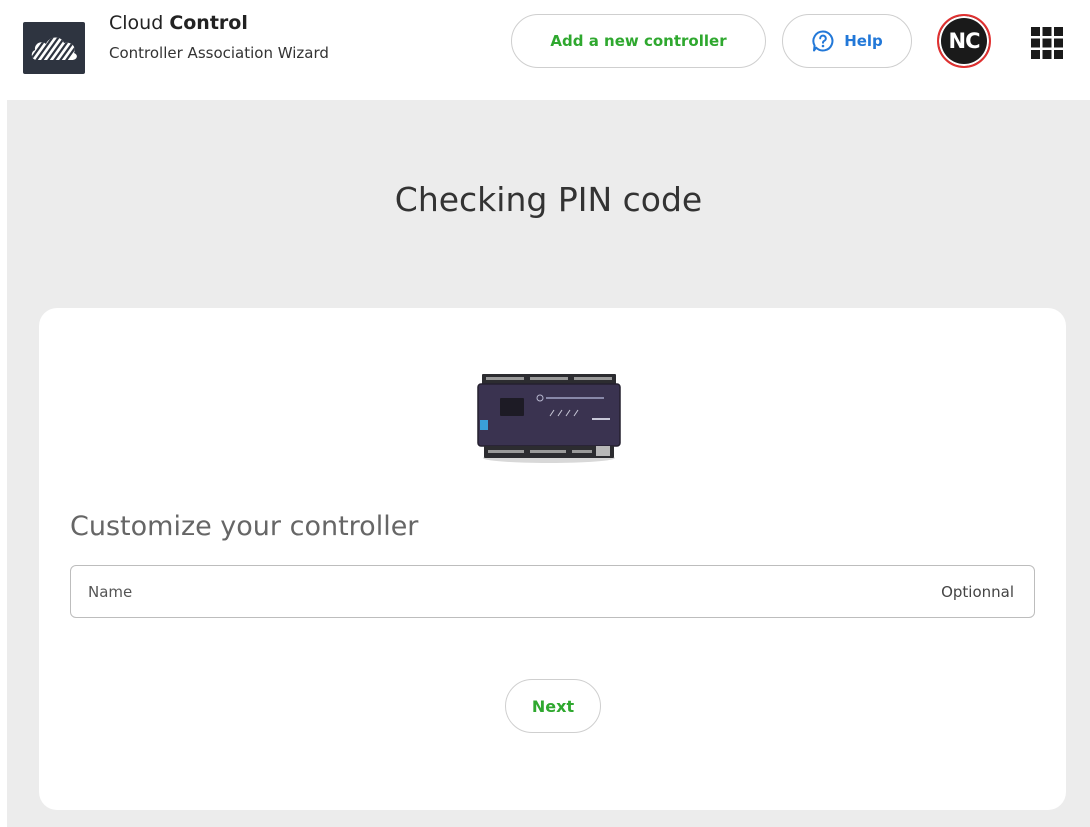 The image size is (1090, 827). I want to click on question-bubble-icon, so click(823, 41).